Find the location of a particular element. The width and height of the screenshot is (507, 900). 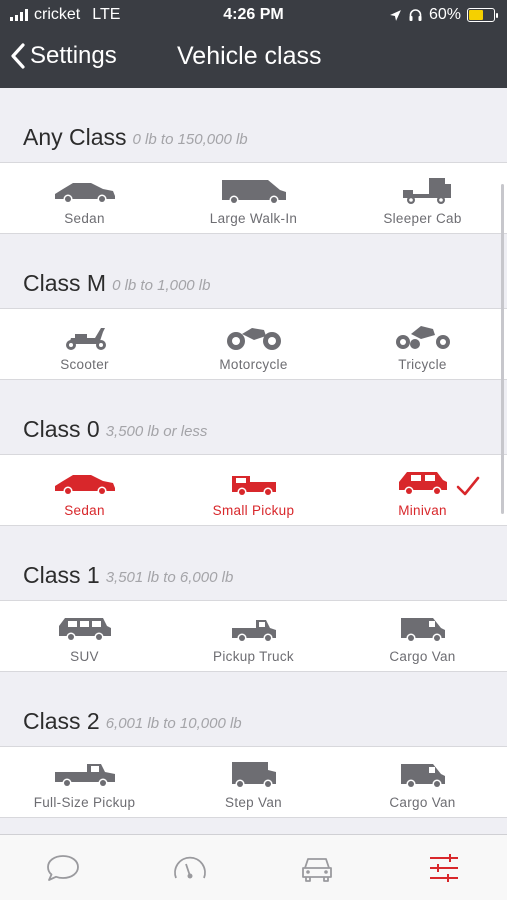

chat-icon is located at coordinates (63, 867).